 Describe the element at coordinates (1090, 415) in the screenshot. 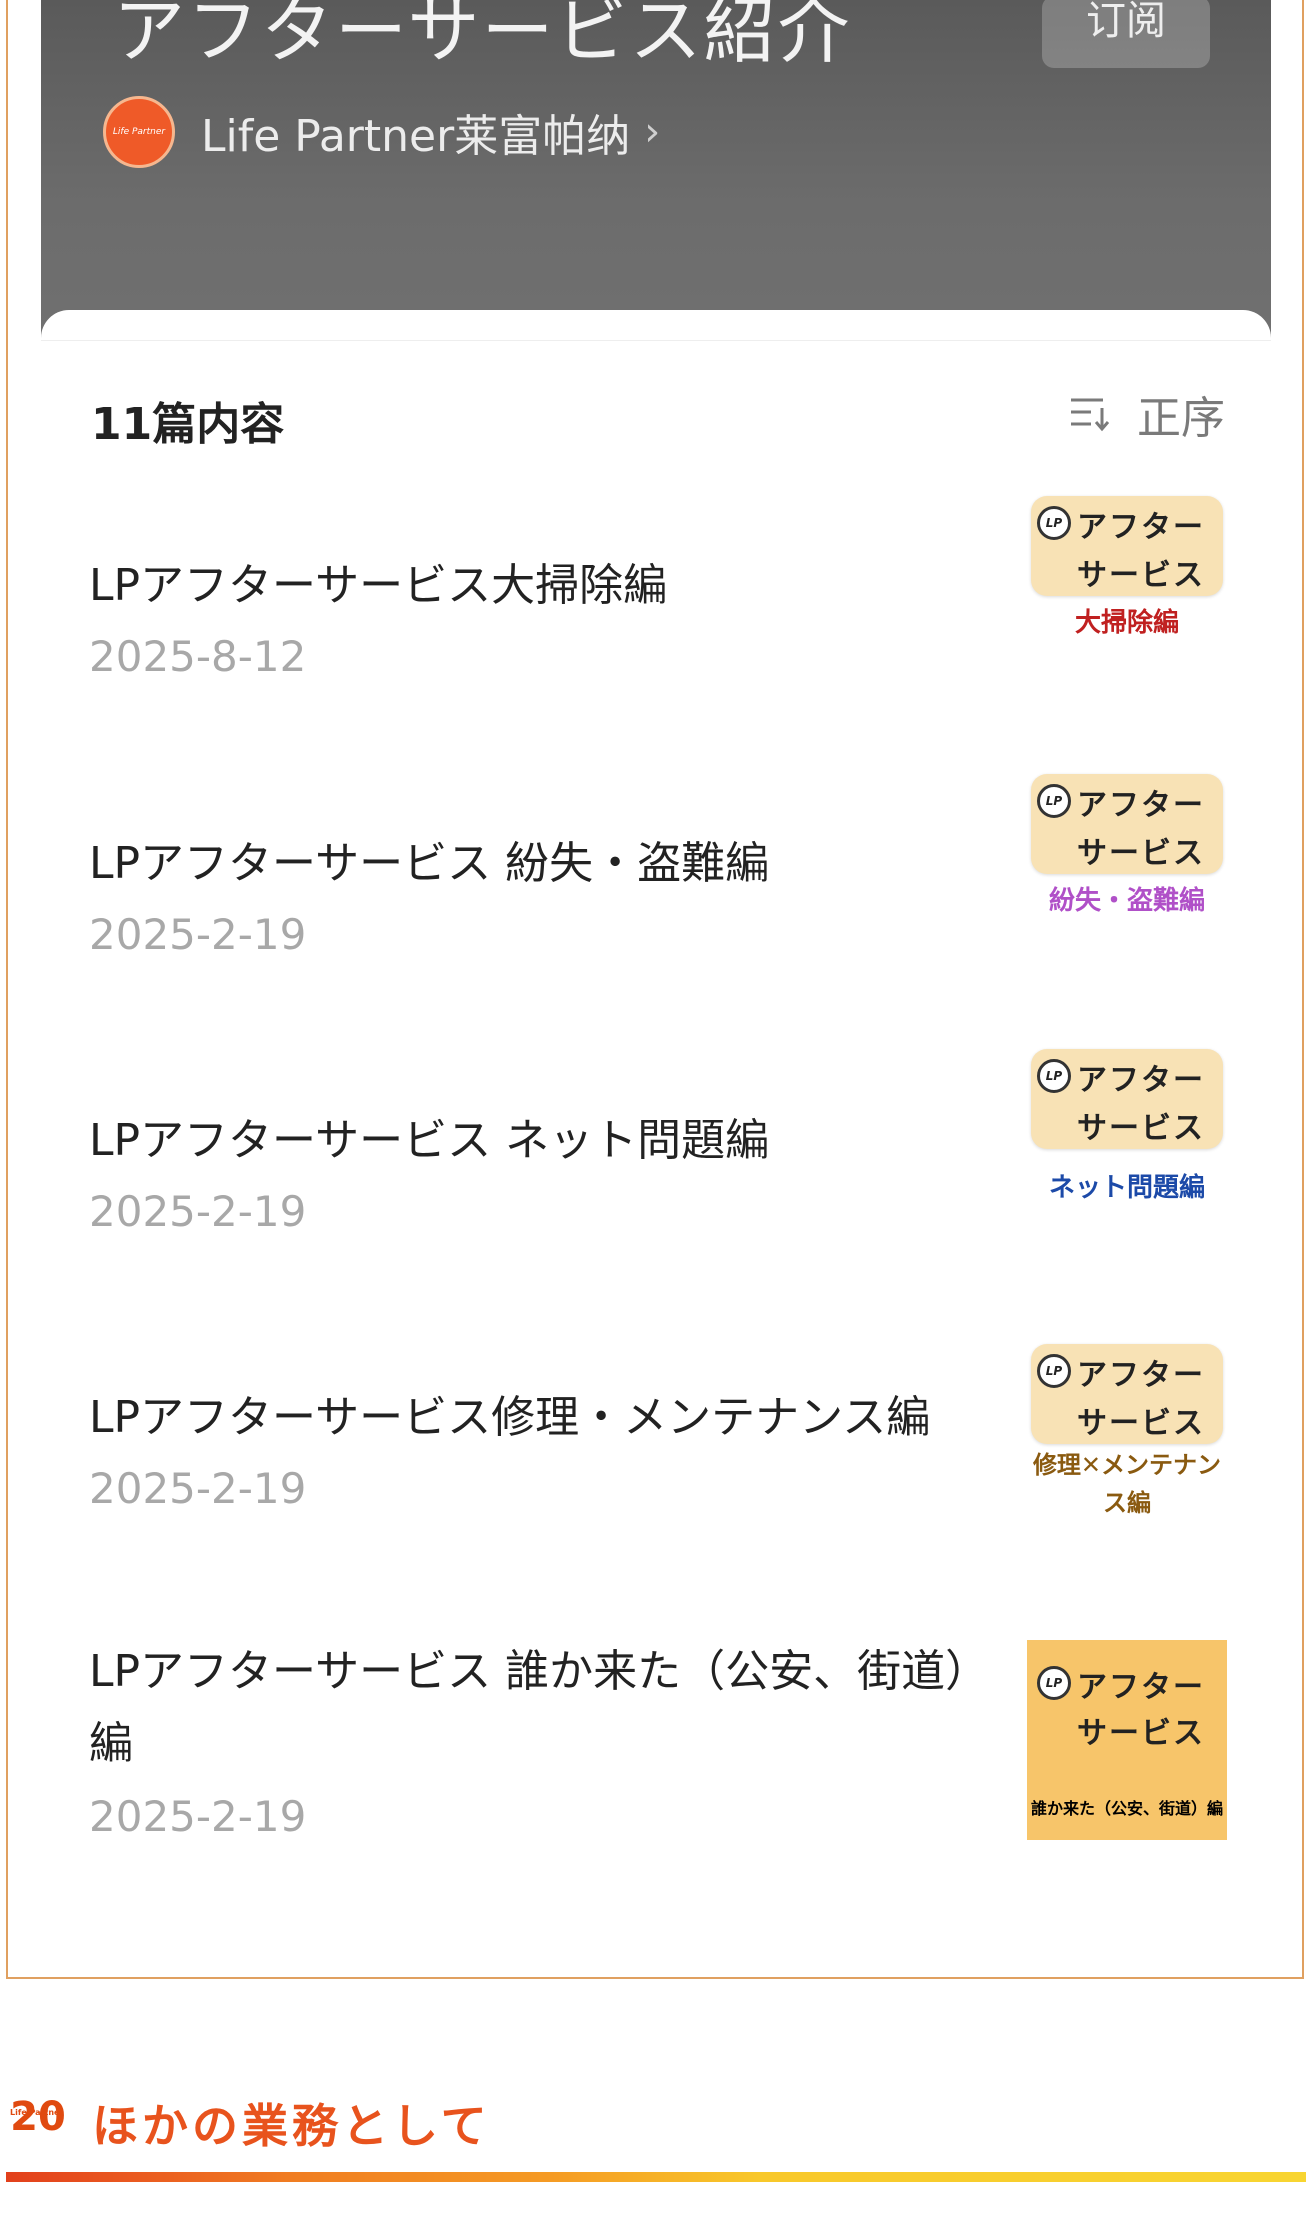

I see `sort-icon` at that location.